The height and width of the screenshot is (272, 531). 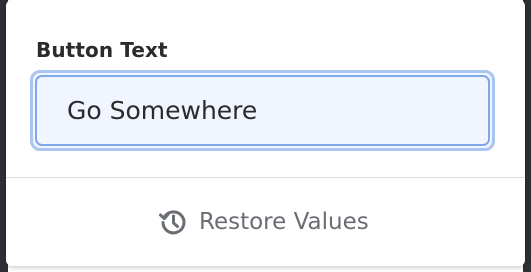 I want to click on footer-divider, so click(x=265, y=177).